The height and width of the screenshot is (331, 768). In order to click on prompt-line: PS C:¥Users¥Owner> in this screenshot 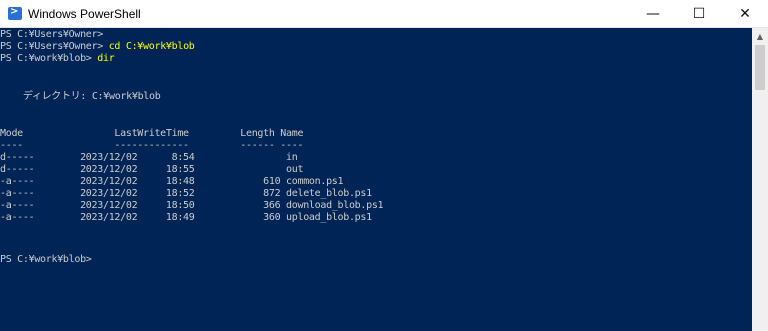, I will do `click(51, 35)`.